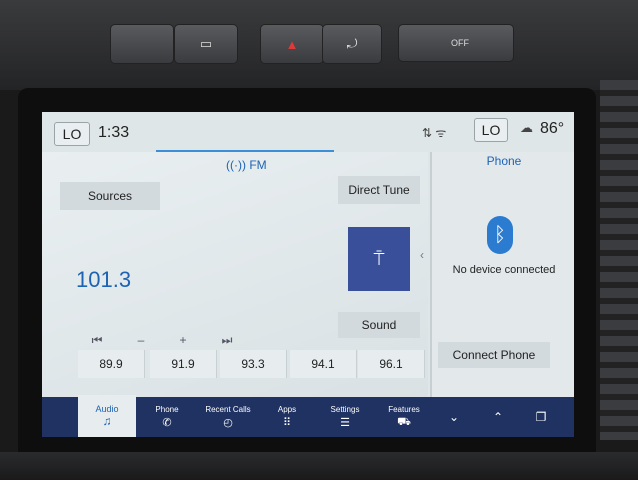 This screenshot has height=480, width=638. What do you see at coordinates (111, 364) in the screenshot?
I see `preset-1: 89.9` at bounding box center [111, 364].